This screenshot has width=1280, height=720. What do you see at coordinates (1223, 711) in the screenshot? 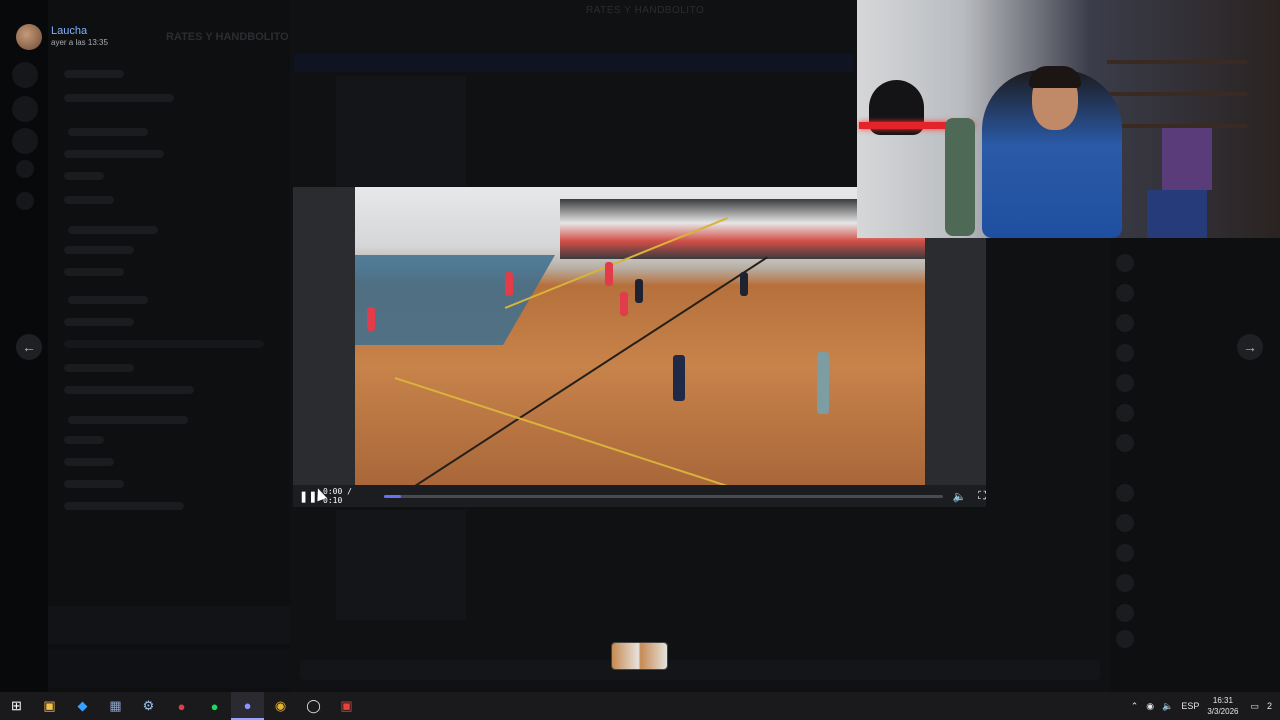
I see `clock-date: 3/3/2026` at bounding box center [1223, 711].